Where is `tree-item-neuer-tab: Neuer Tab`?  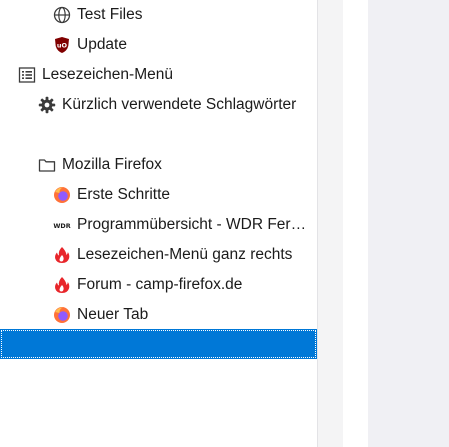
tree-item-neuer-tab: Neuer Tab is located at coordinates (158, 315).